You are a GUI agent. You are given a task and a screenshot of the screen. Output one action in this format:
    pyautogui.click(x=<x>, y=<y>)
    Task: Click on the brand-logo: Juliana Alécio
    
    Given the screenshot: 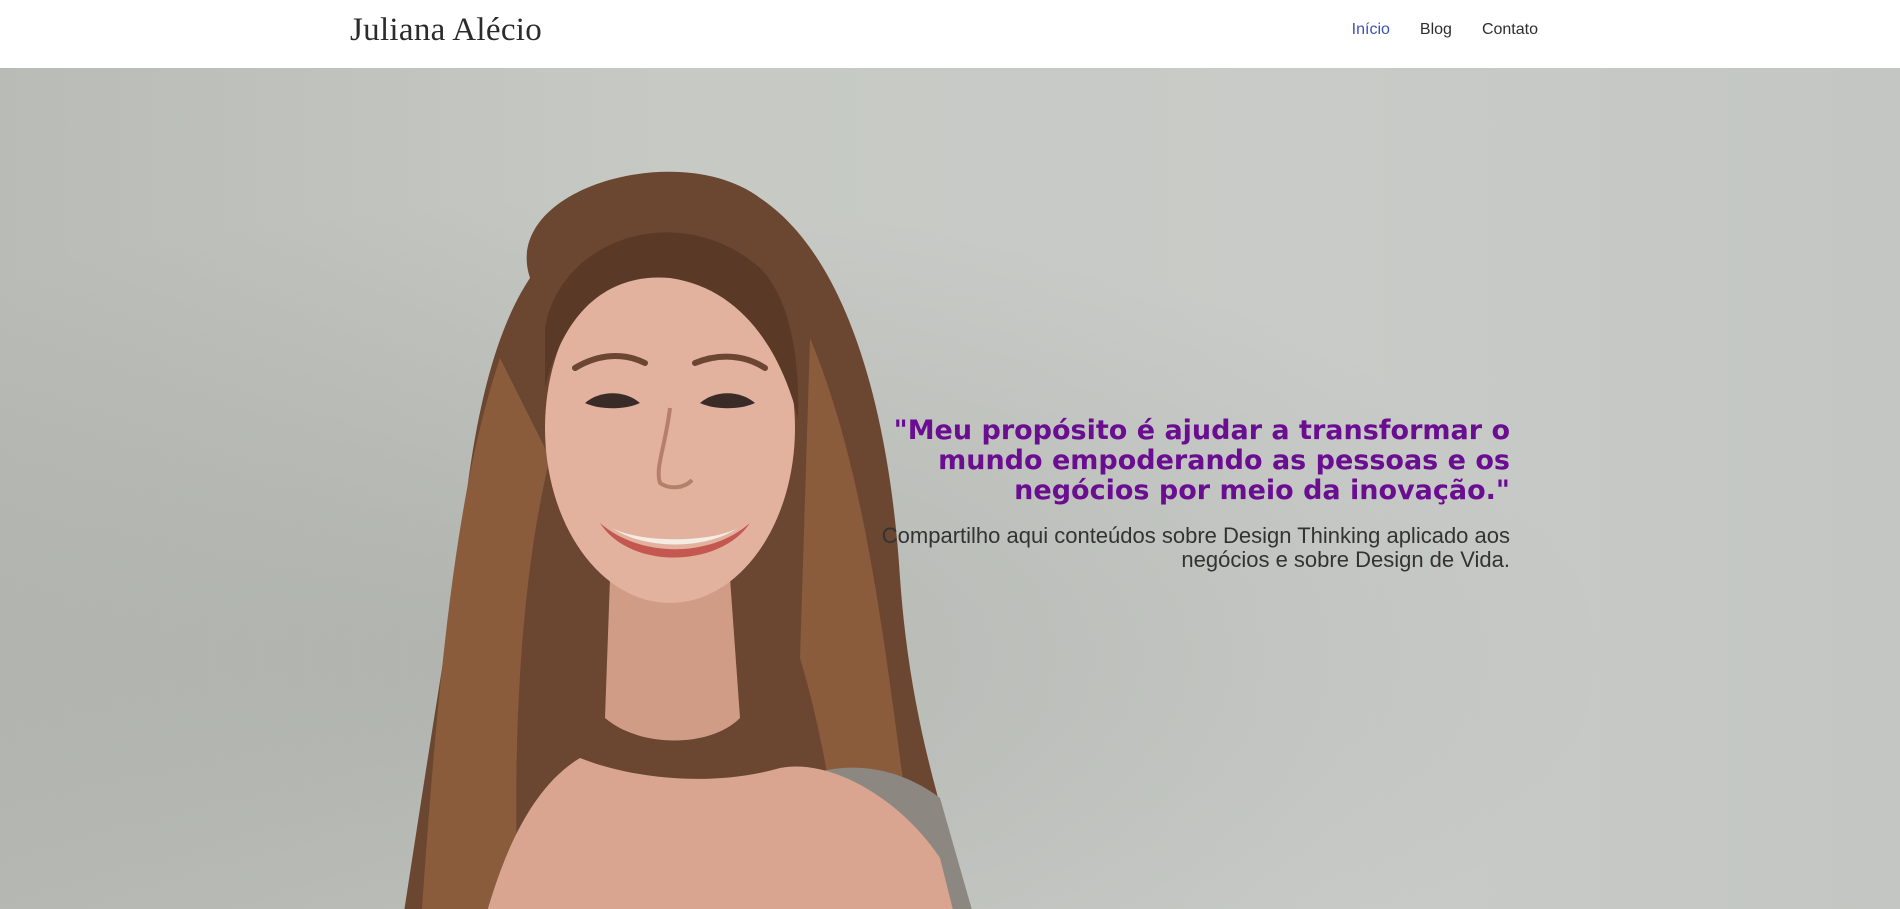 What is the action you would take?
    pyautogui.click(x=446, y=30)
    